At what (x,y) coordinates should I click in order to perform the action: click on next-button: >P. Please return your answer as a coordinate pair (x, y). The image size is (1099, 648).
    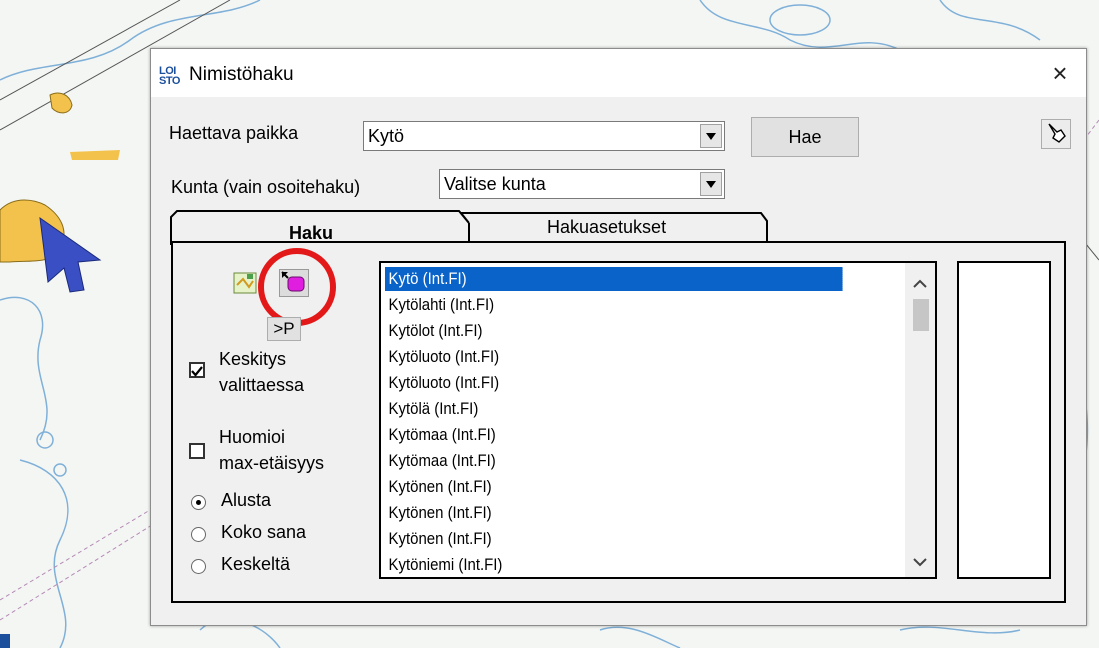
    Looking at the image, I should click on (284, 329).